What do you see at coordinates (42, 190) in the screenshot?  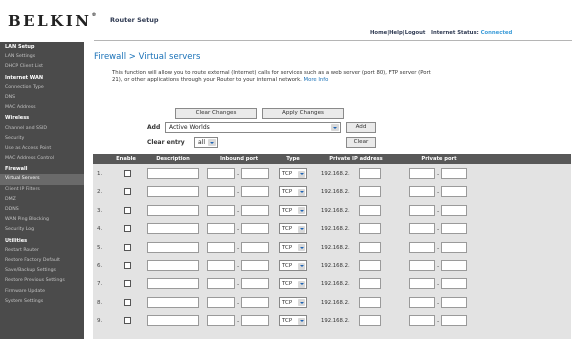 I see `sidebar-item: Client IP Filters` at bounding box center [42, 190].